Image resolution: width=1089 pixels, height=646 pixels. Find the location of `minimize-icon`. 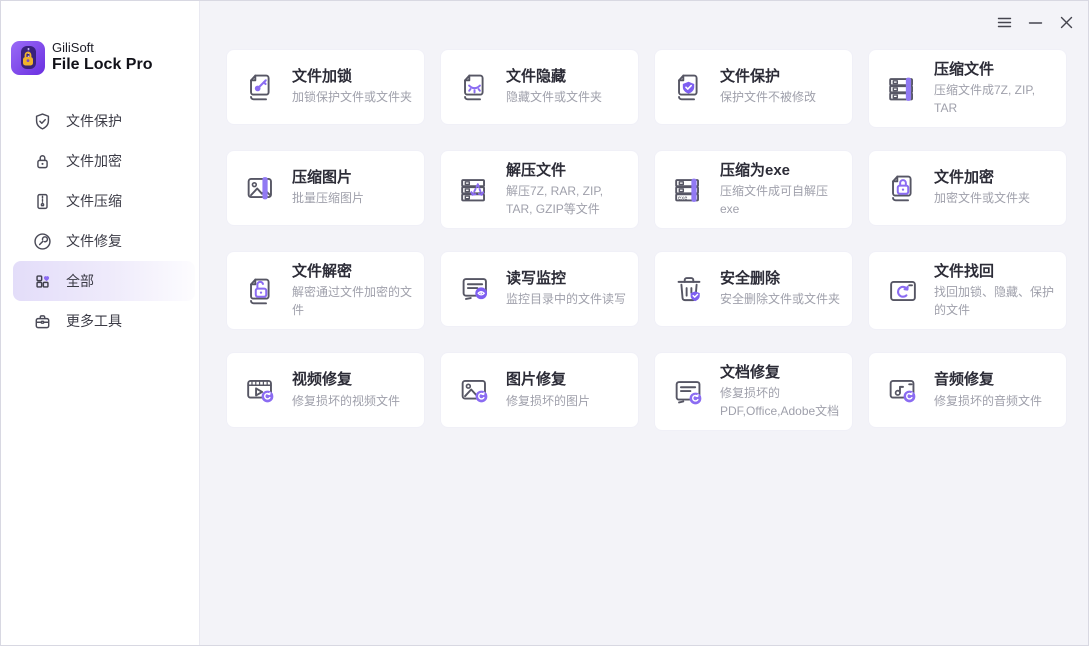

minimize-icon is located at coordinates (1035, 22).